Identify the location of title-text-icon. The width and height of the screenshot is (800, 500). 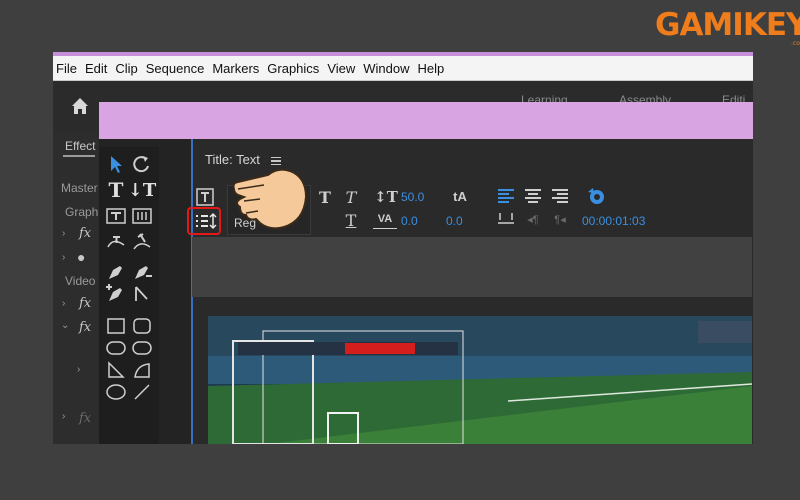
(205, 197).